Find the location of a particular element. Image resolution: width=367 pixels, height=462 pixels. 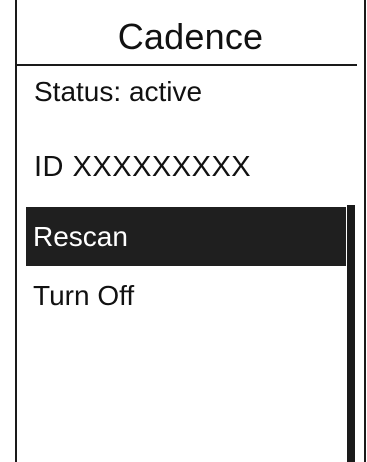

page-title: Cadence is located at coordinates (190, 36).